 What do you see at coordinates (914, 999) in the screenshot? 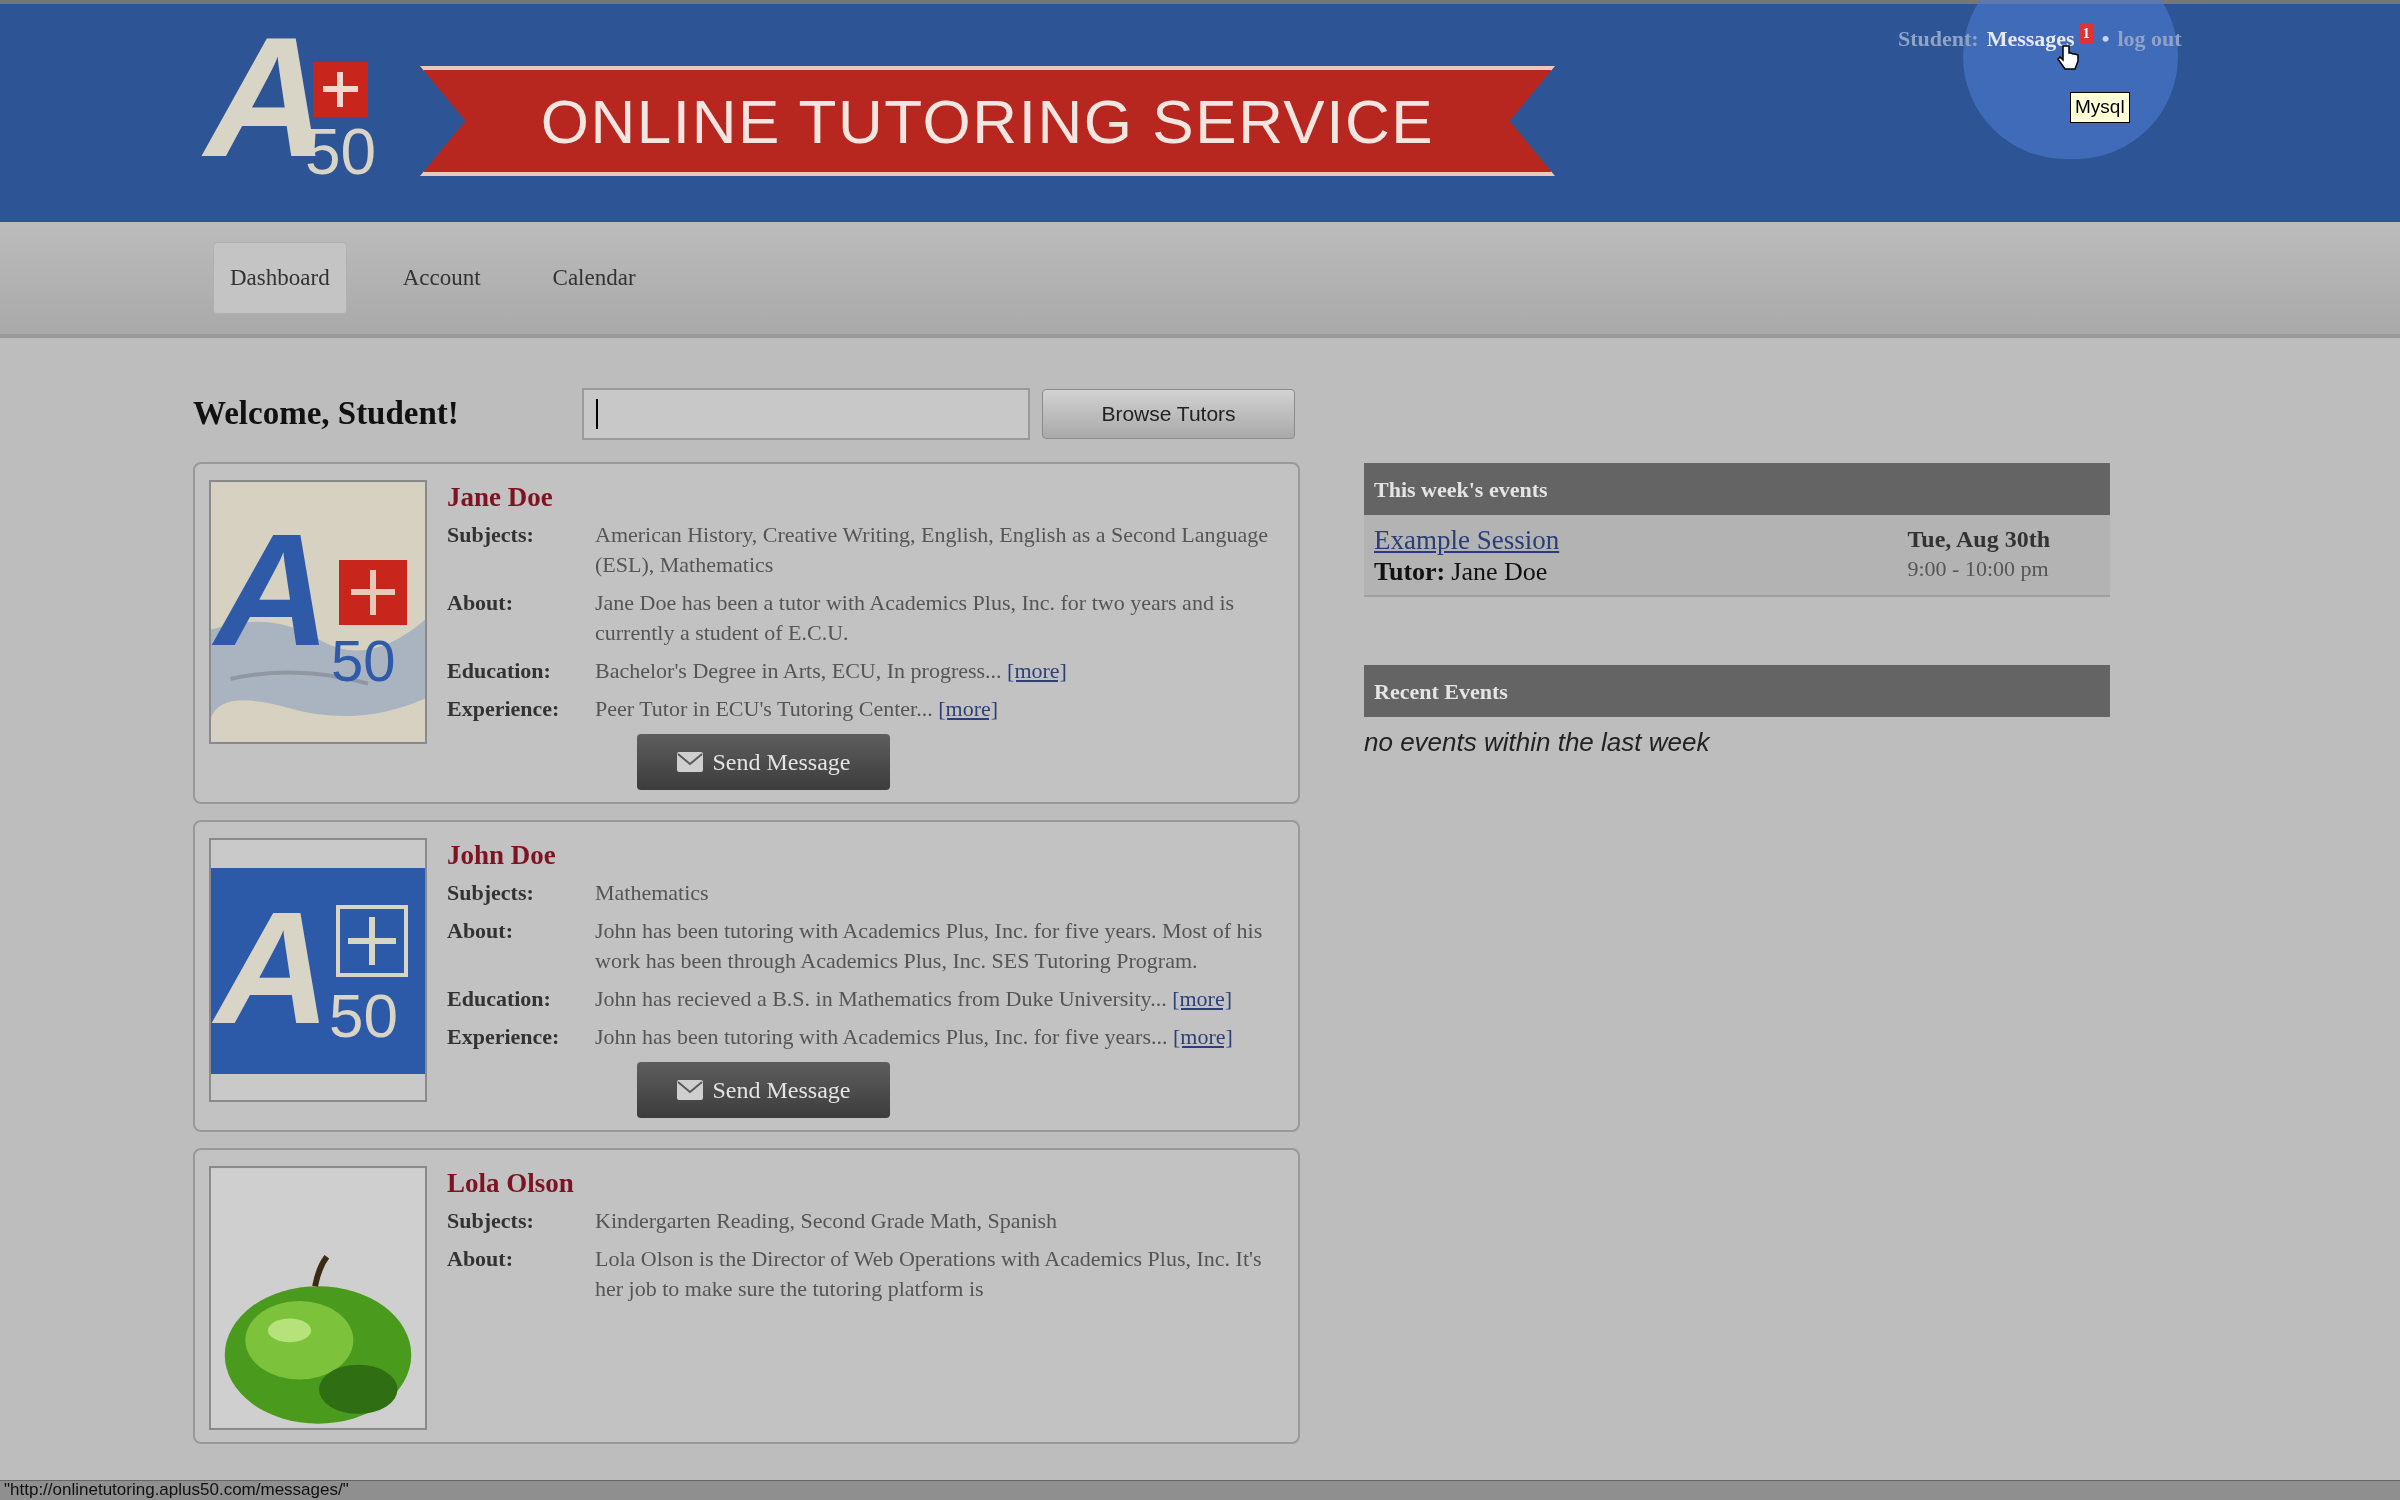
I see `field-value: John has recieved a B.S. in Mathematics from Duke University... [more]` at bounding box center [914, 999].